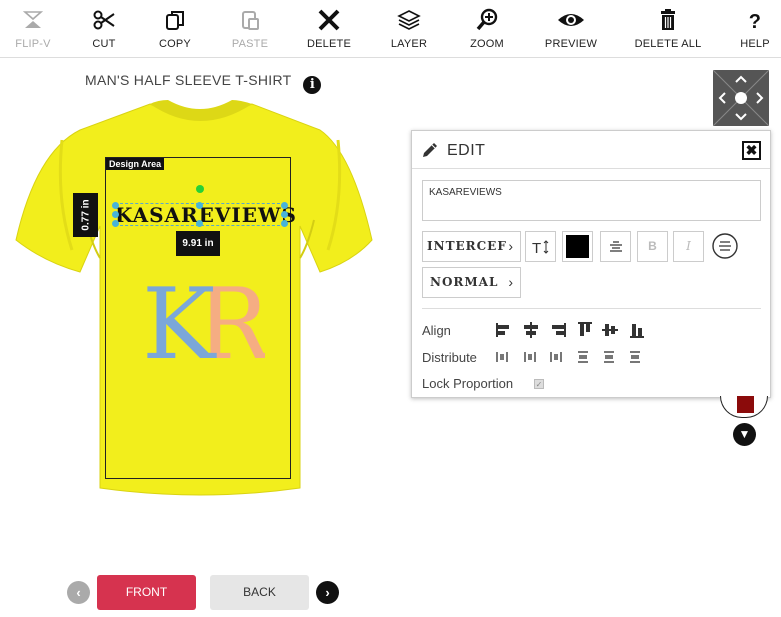 This screenshot has height=617, width=781. What do you see at coordinates (610, 330) in the screenshot?
I see `align-vcenter-icon` at bounding box center [610, 330].